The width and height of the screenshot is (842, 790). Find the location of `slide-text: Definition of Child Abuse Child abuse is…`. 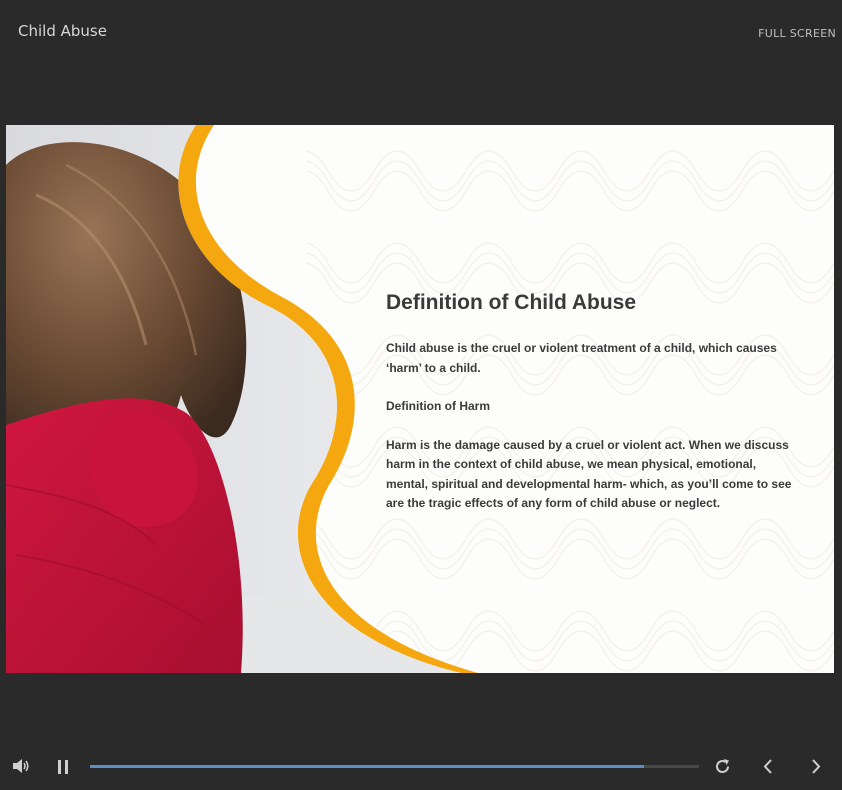

slide-text: Definition of Child Abuse Child abuse is… is located at coordinates (591, 402).